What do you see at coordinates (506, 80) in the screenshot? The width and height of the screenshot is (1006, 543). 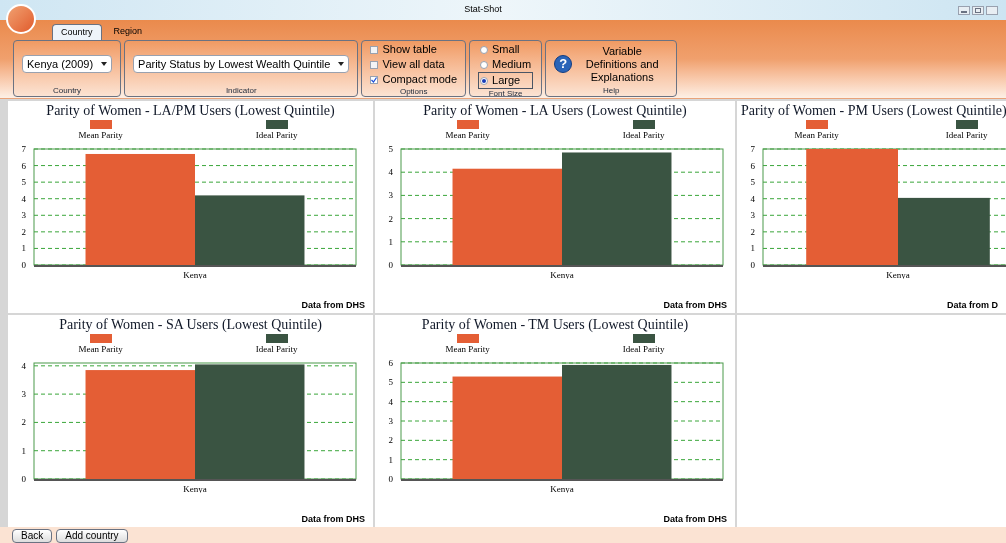 I see `radio-label: Large` at bounding box center [506, 80].